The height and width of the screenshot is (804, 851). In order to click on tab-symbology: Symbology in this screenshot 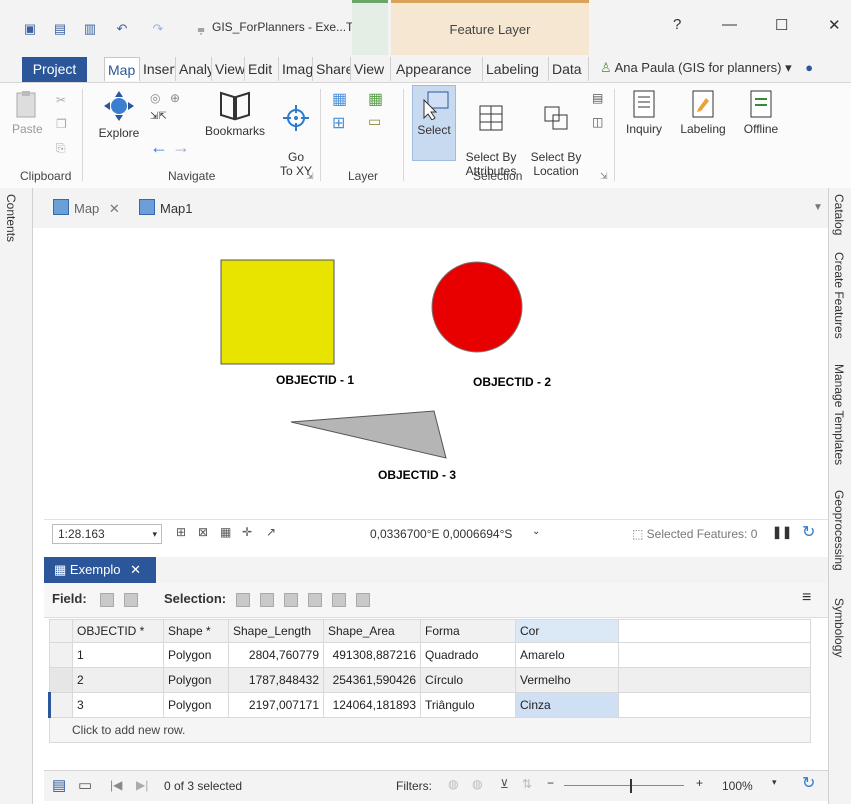, I will do `click(839, 627)`.